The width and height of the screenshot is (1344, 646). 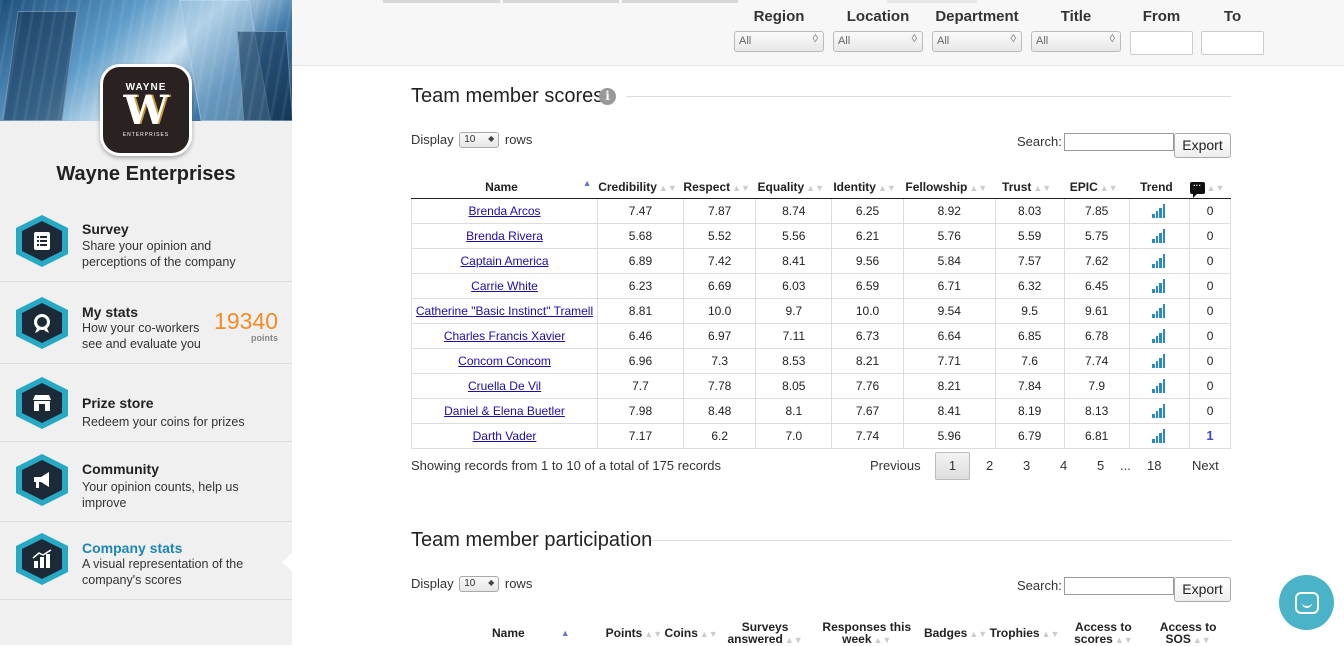 I want to click on column-header-surveys-answered: Surveys answered ▲▼, so click(x=765, y=633).